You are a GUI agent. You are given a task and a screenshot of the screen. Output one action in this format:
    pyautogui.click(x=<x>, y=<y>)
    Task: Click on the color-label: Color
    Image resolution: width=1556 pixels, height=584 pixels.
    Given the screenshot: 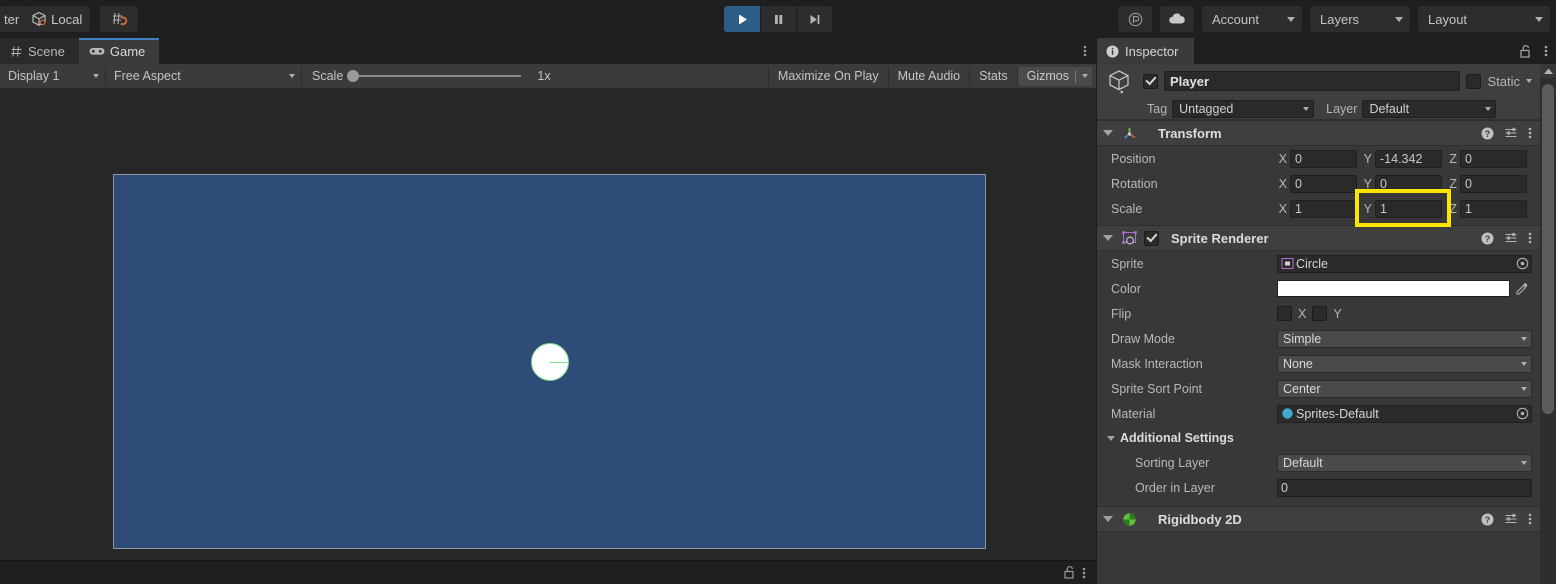 What is the action you would take?
    pyautogui.click(x=1126, y=288)
    